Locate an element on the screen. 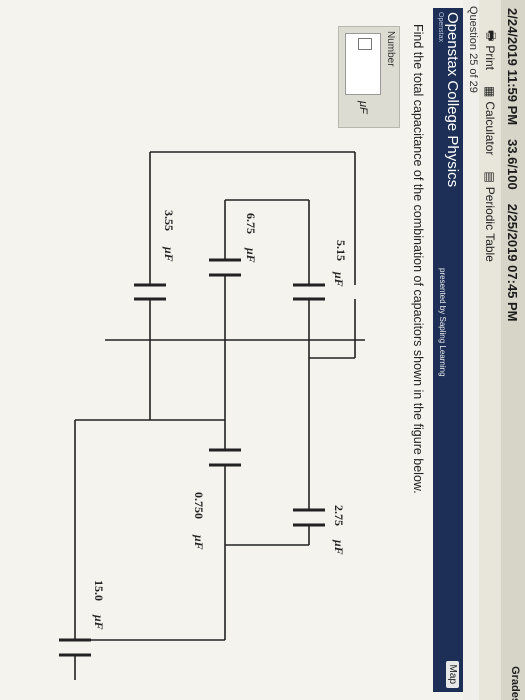 The height and width of the screenshot is (700, 525). c2-value: 2.75 is located at coordinates (339, 515).